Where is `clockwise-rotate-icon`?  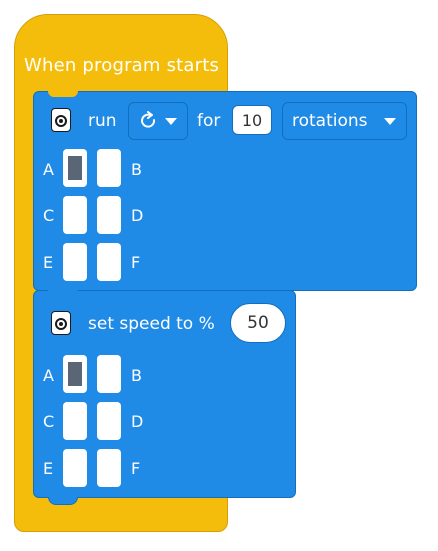
clockwise-rotate-icon is located at coordinates (148, 119).